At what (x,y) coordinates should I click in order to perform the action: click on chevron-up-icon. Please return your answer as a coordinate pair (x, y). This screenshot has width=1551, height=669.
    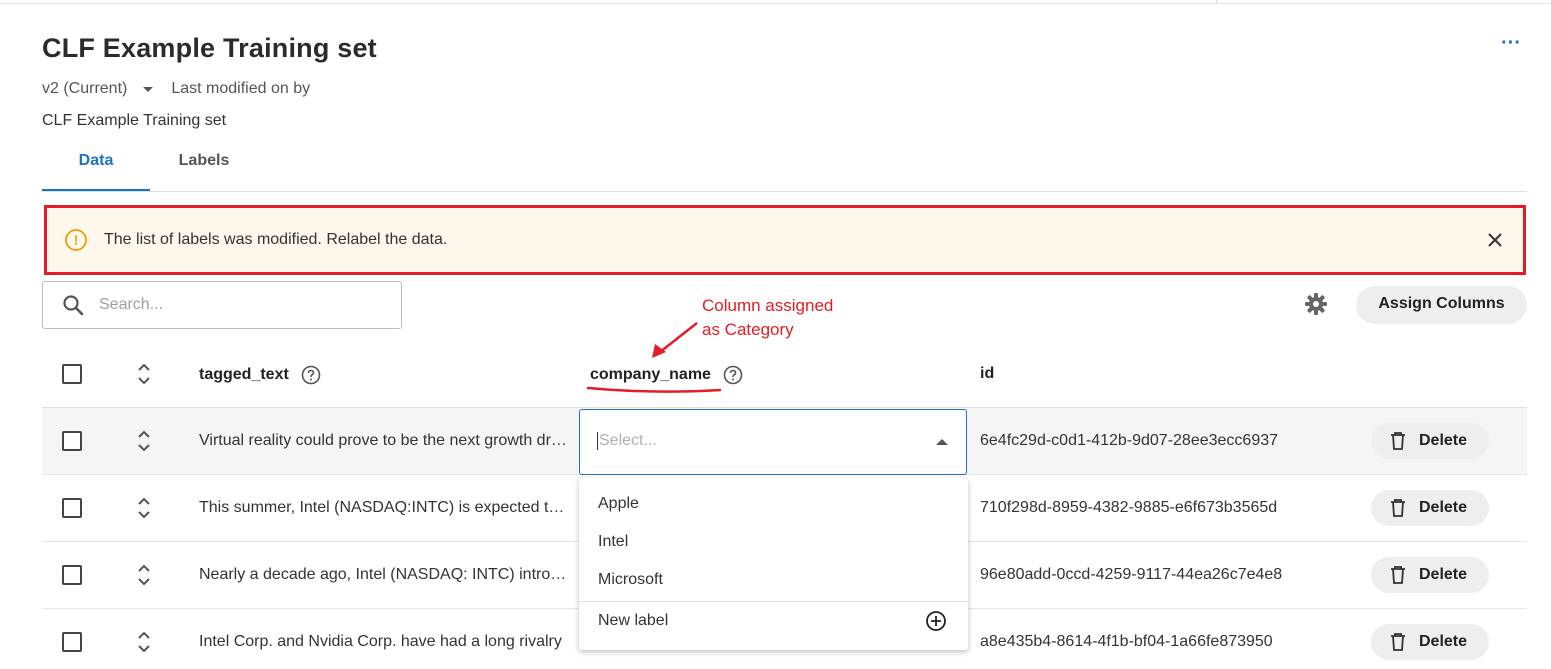
    Looking at the image, I should click on (942, 442).